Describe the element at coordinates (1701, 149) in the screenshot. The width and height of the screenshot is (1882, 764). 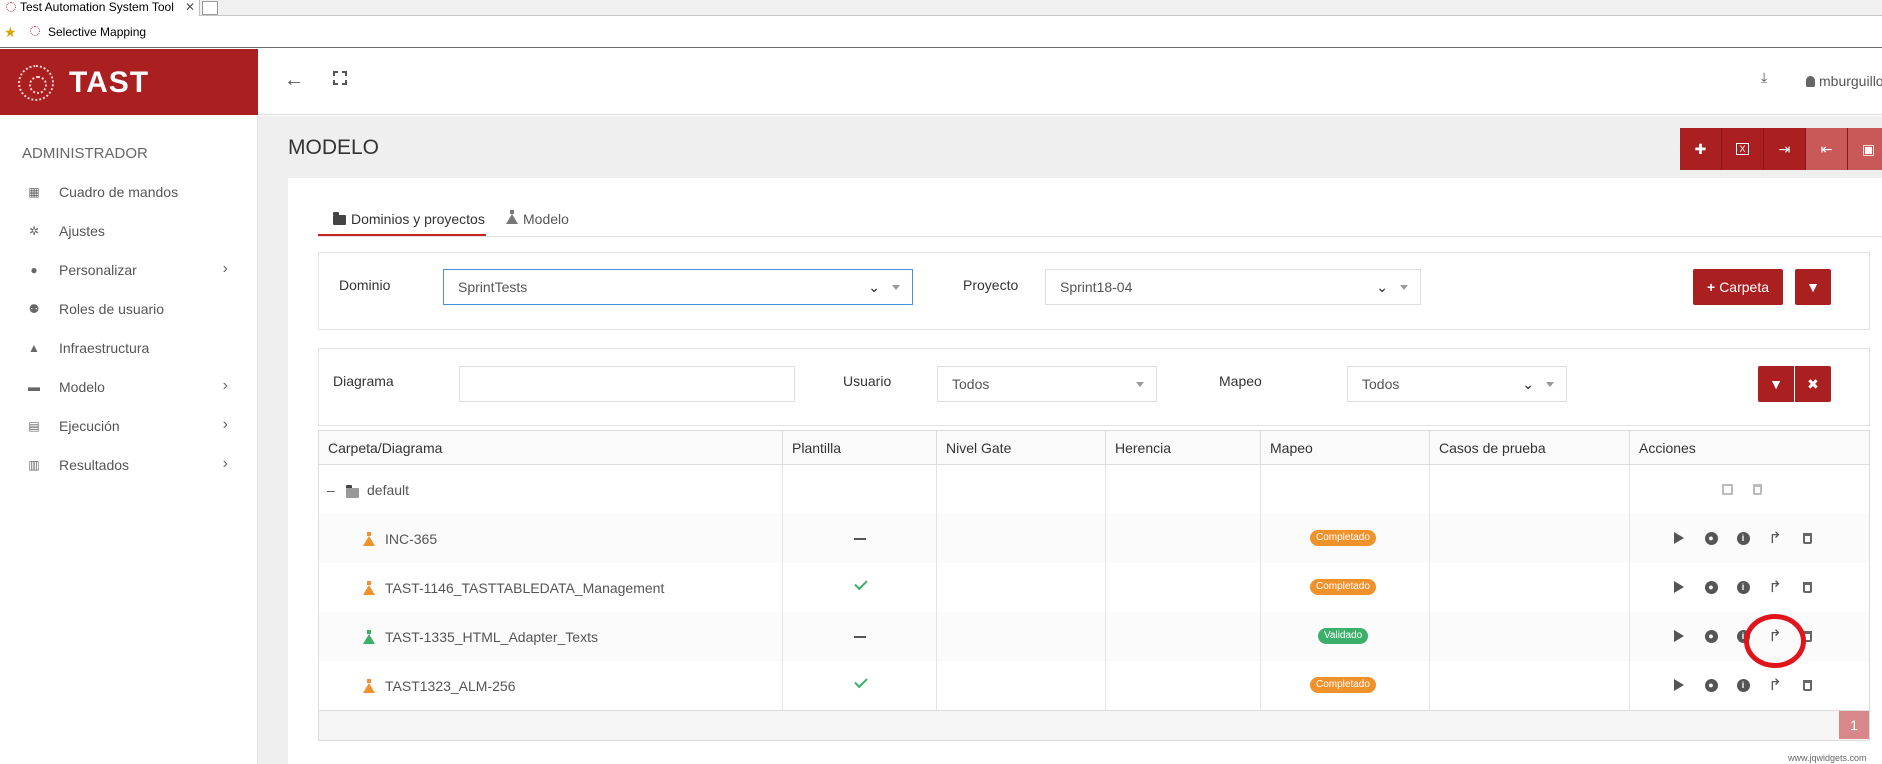
I see `add-button: ✚` at that location.